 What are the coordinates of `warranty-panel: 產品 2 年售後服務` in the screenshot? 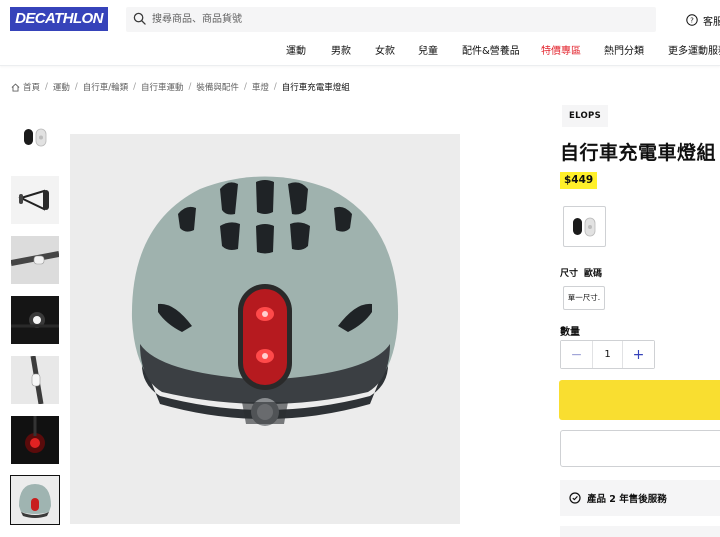 It's located at (640, 498).